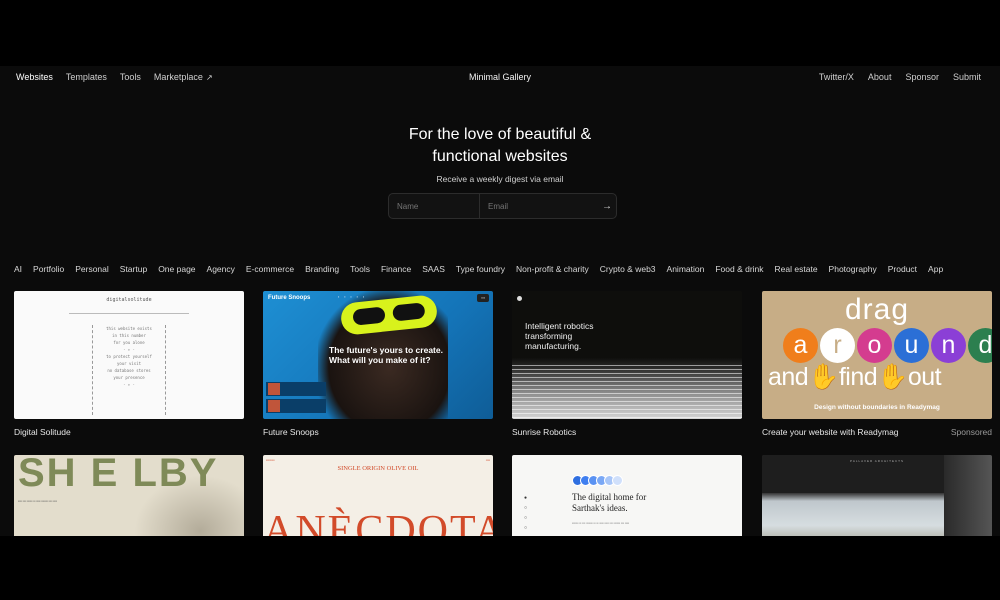 Image resolution: width=1000 pixels, height=600 pixels. What do you see at coordinates (739, 269) in the screenshot?
I see `category-food-drink: Food & drink` at bounding box center [739, 269].